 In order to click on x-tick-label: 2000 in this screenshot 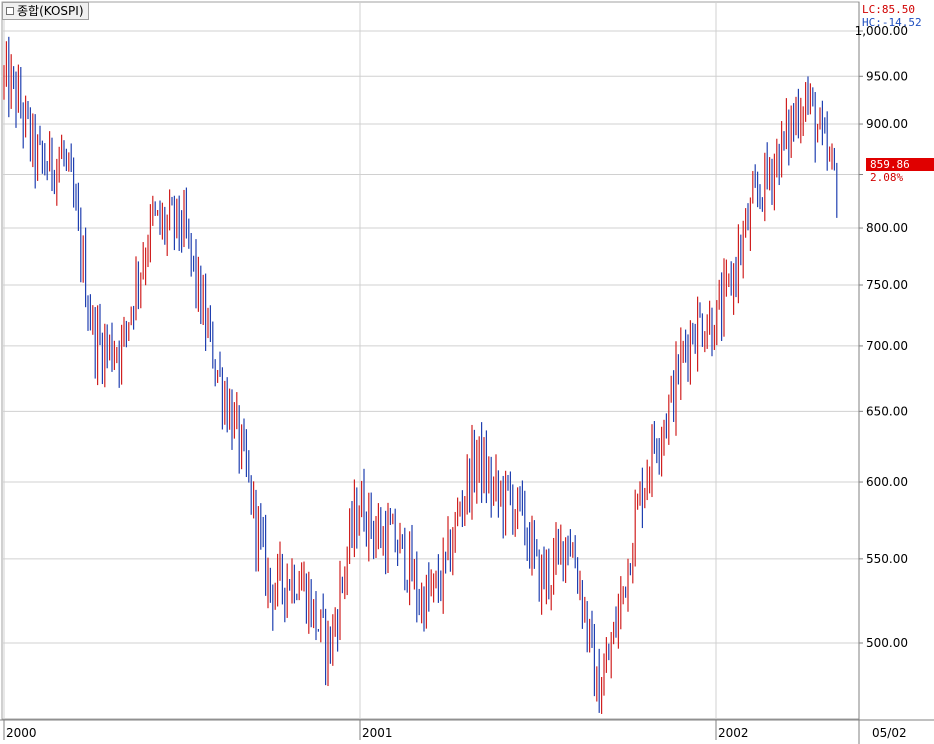, I will do `click(21, 733)`.